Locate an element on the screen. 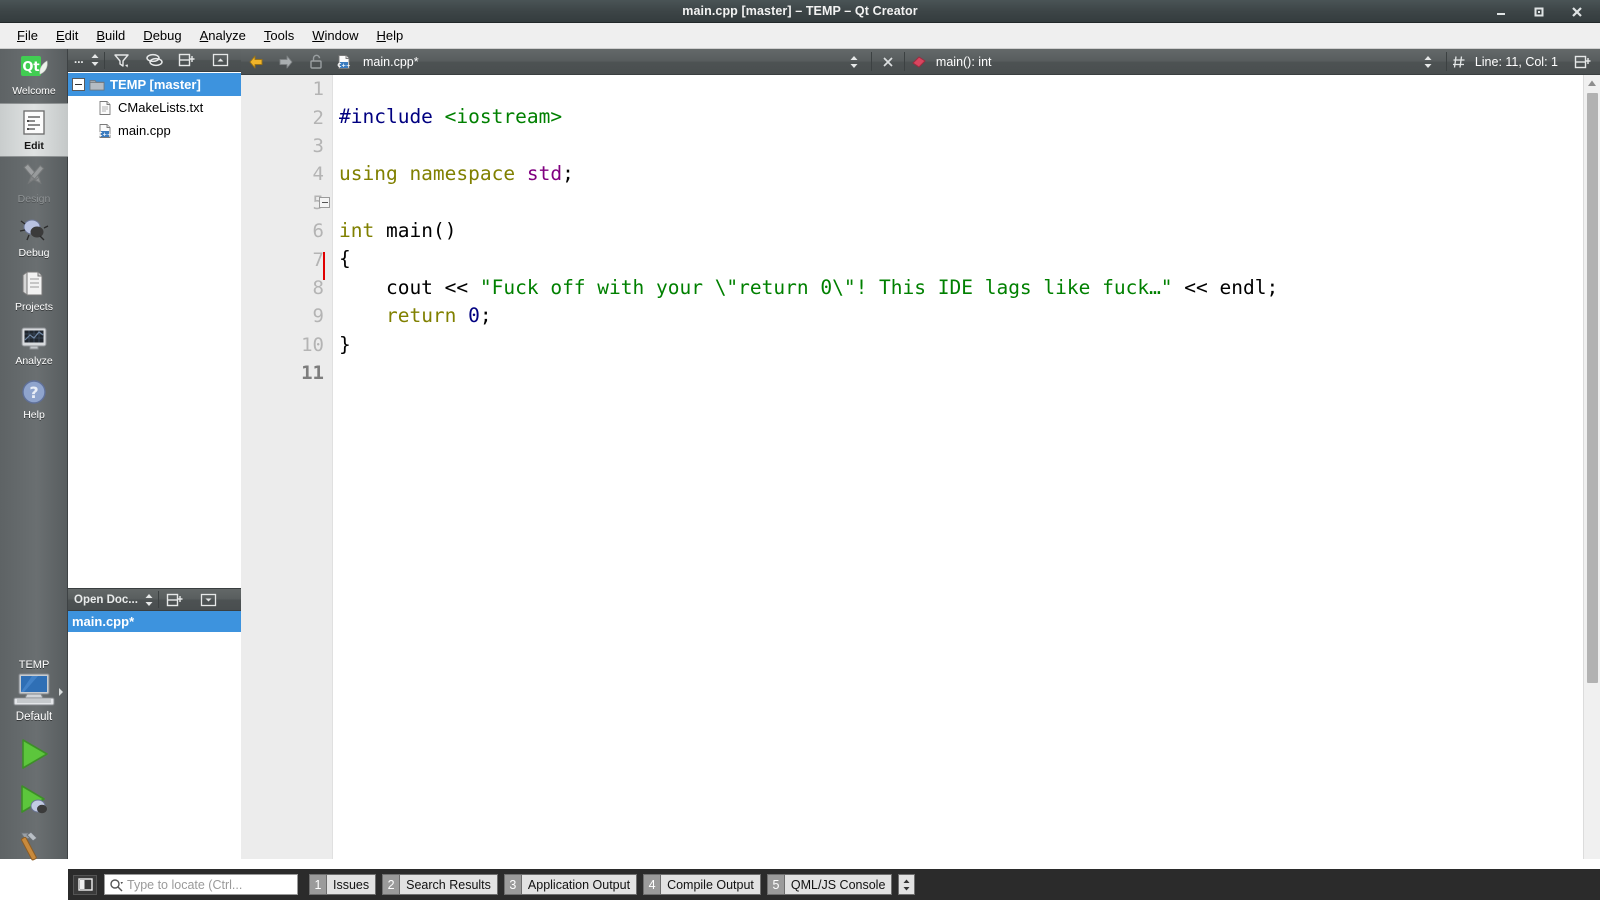 The height and width of the screenshot is (900, 1600). open-documents-list: main.cpp* is located at coordinates (154, 735).